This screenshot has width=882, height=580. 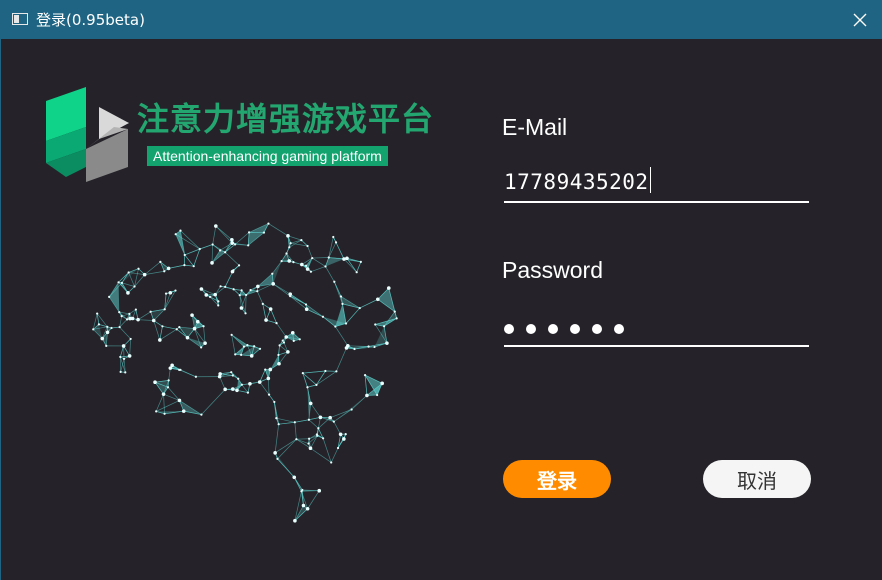 I want to click on text-caret, so click(x=650, y=180).